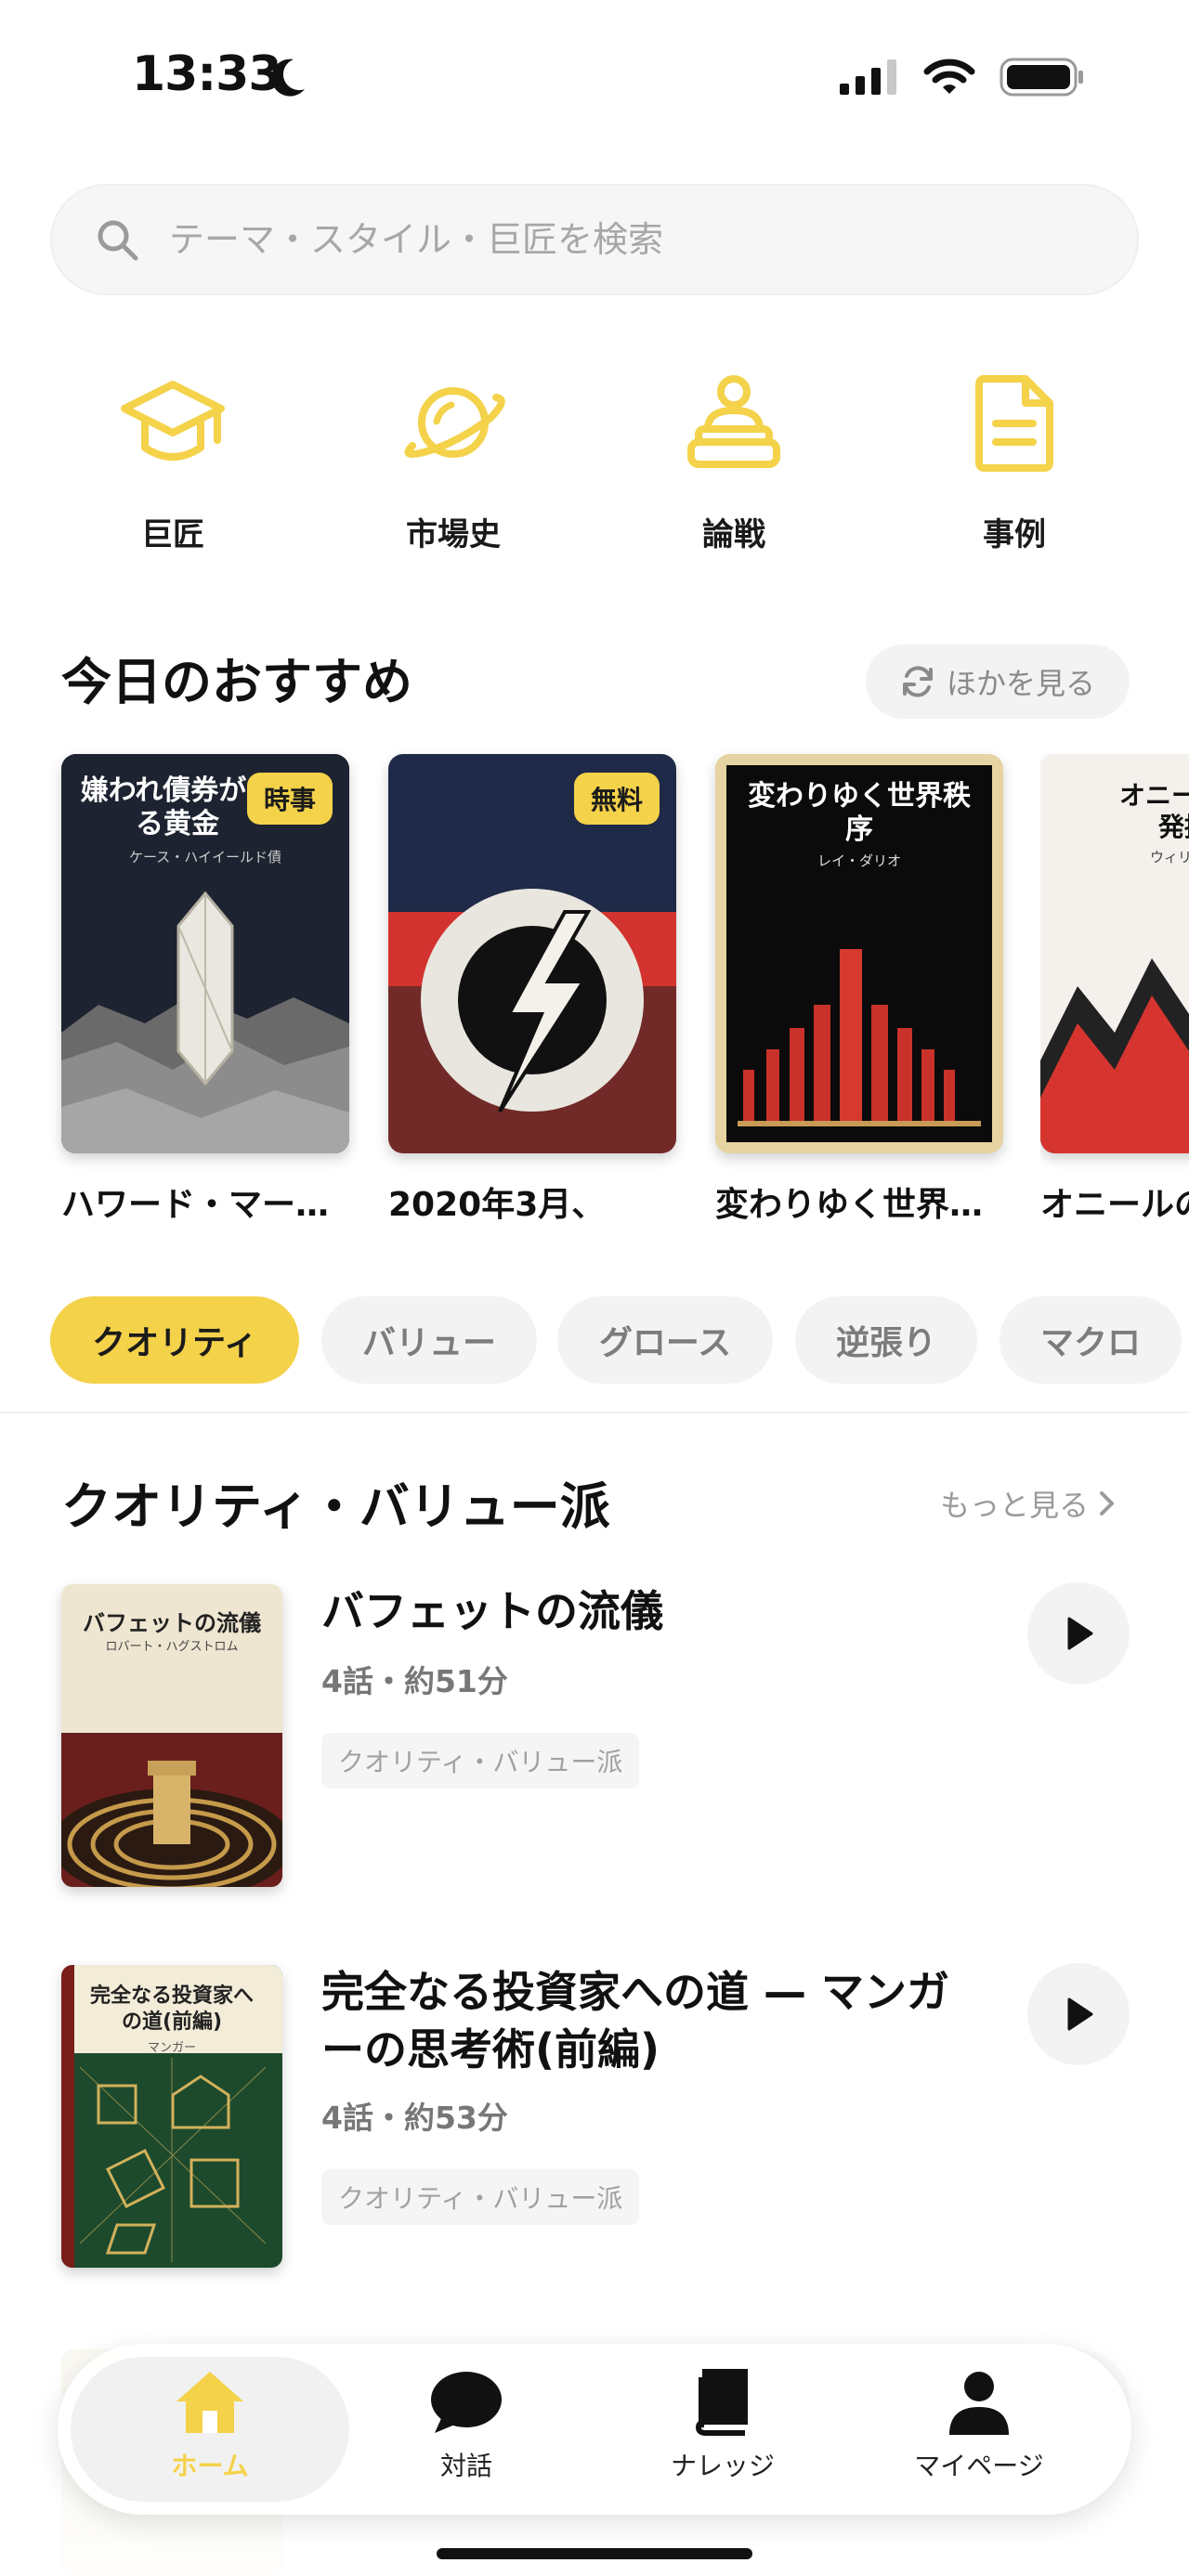  What do you see at coordinates (1115, 1205) in the screenshot?
I see `card-title: オニールの` at bounding box center [1115, 1205].